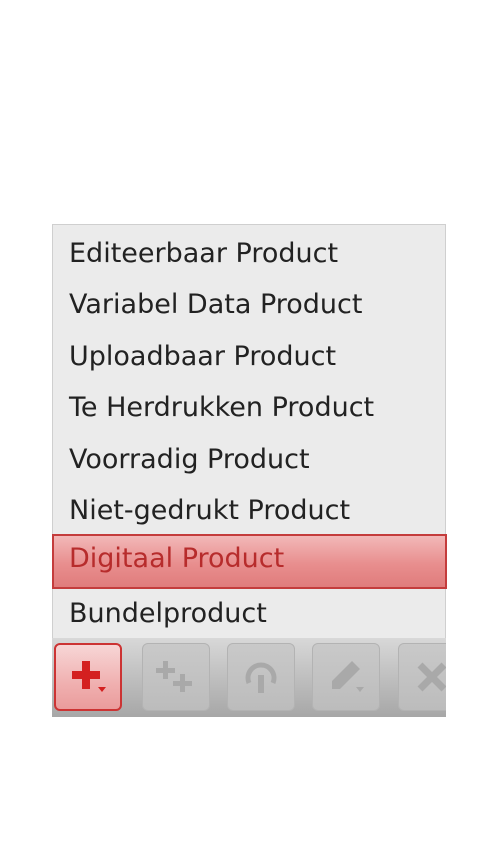 The image size is (500, 860). I want to click on menu-item-bundelproduct: Bundelproduct, so click(249, 614).